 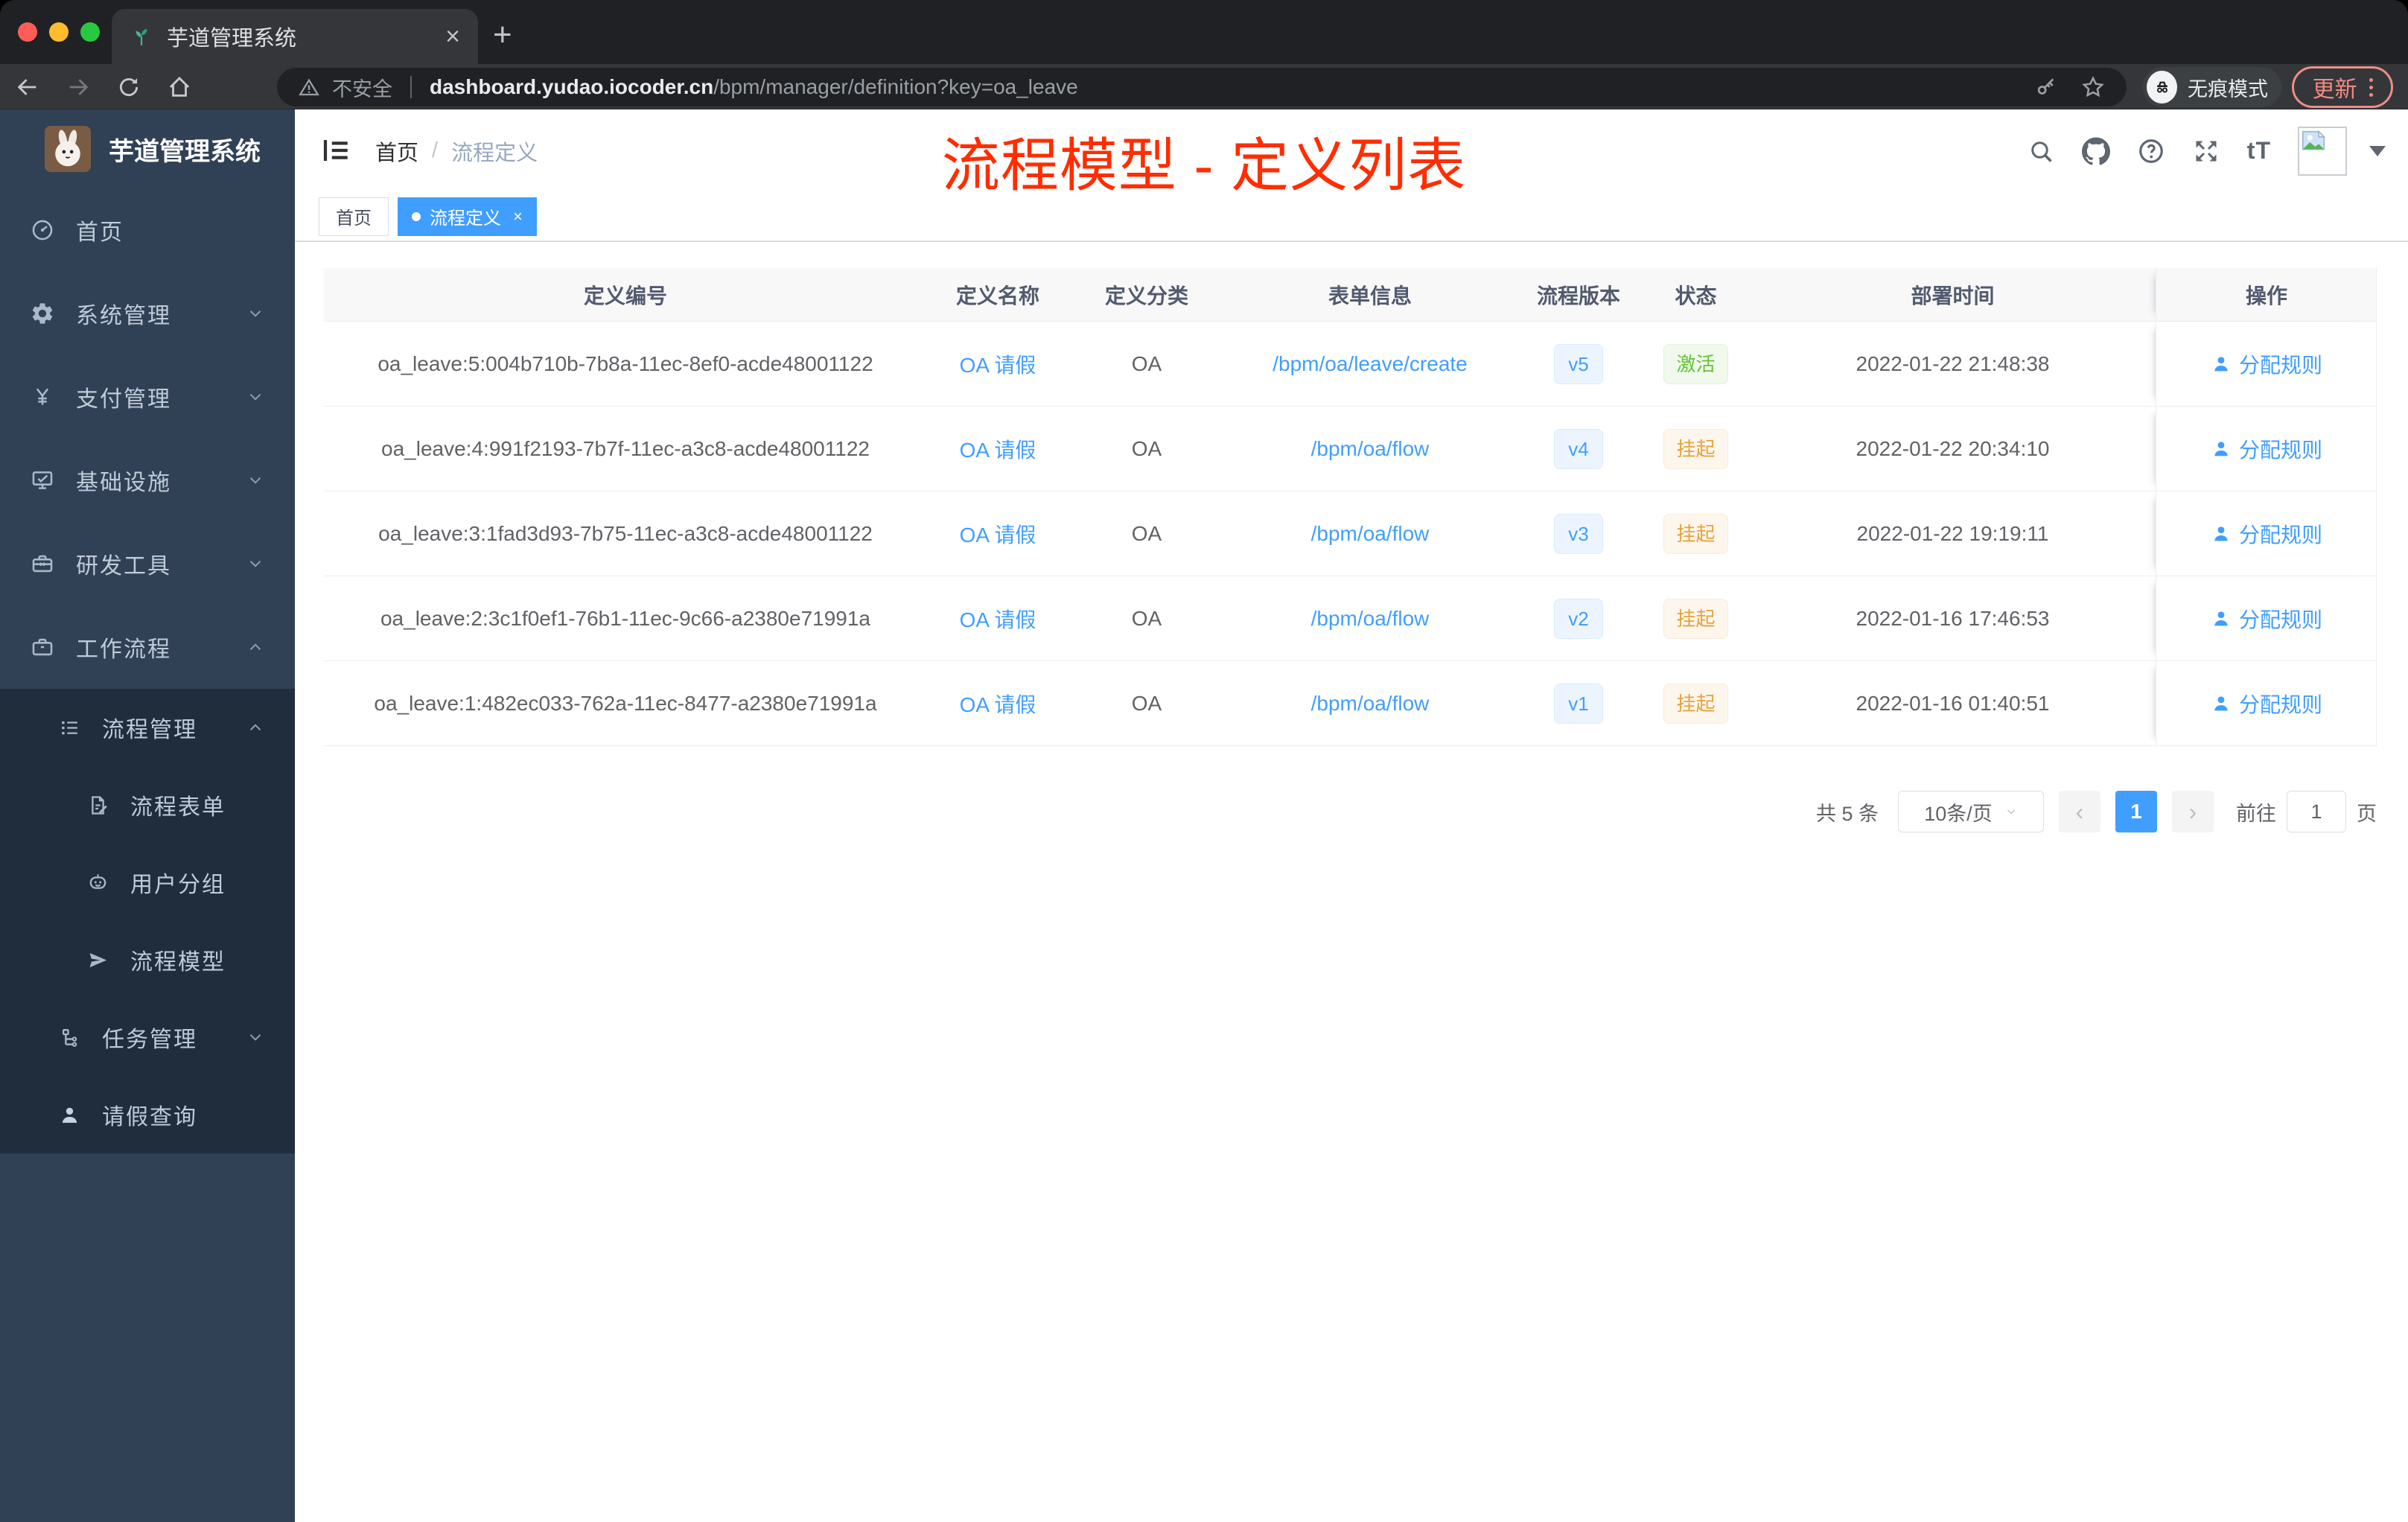 I want to click on password-key-icon, so click(x=2046, y=87).